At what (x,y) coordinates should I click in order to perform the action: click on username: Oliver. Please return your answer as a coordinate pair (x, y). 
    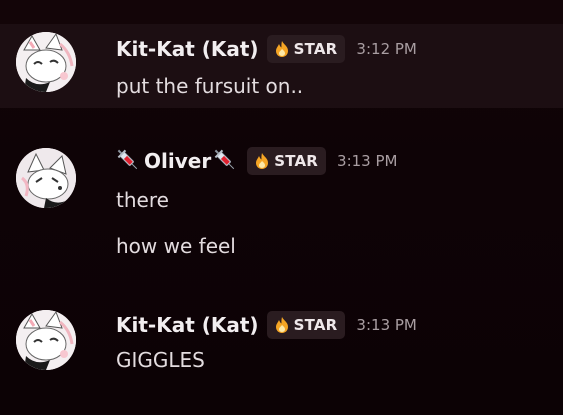
    Looking at the image, I should click on (177, 161).